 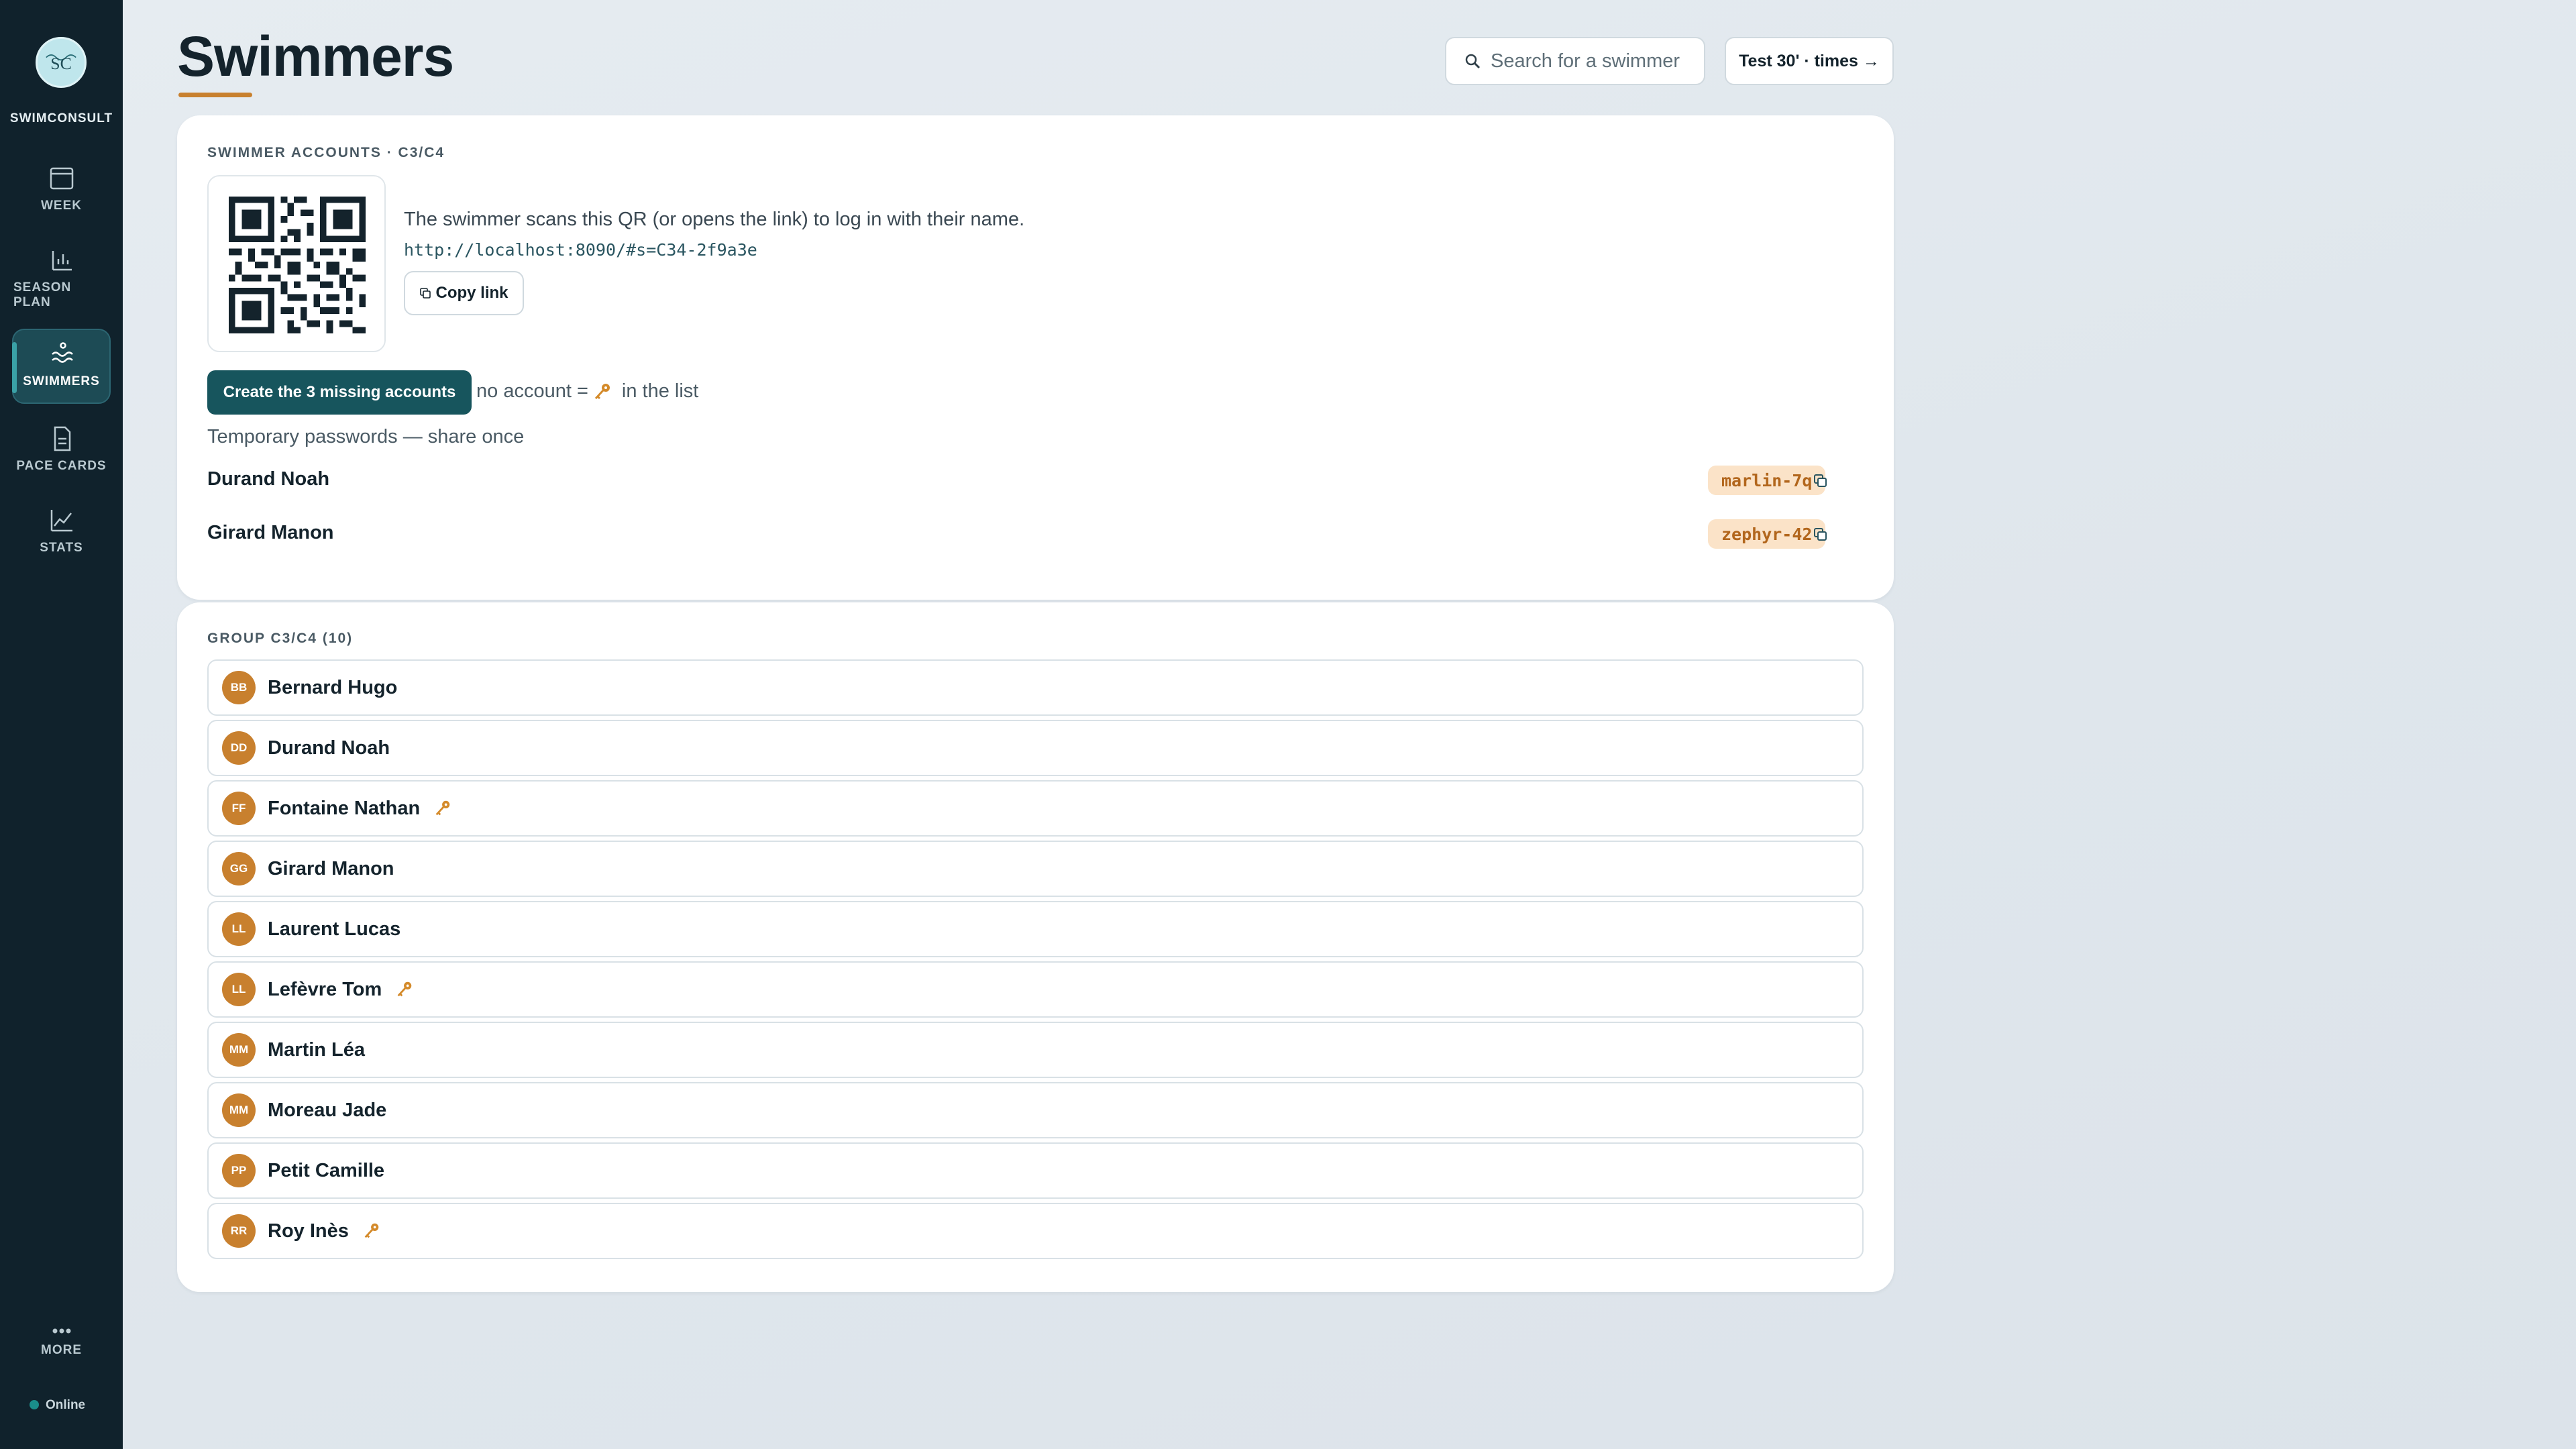 What do you see at coordinates (1767, 480) in the screenshot?
I see `temp-password: marlin-7q` at bounding box center [1767, 480].